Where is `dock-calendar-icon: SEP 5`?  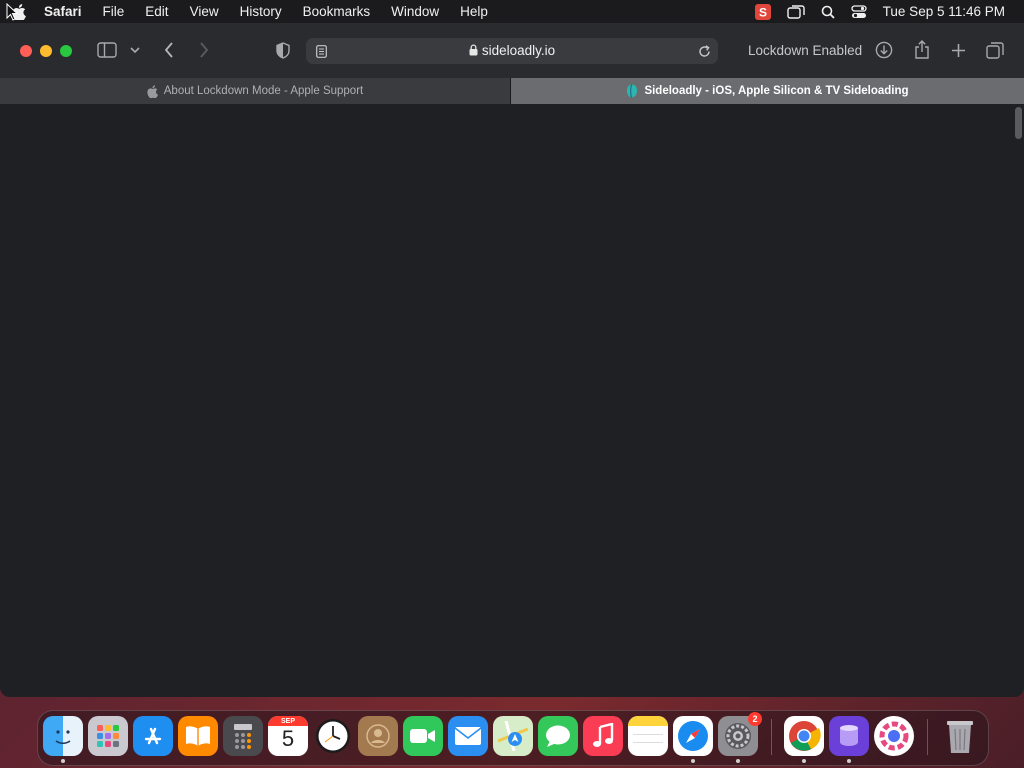
dock-calendar-icon: SEP 5 is located at coordinates (288, 736).